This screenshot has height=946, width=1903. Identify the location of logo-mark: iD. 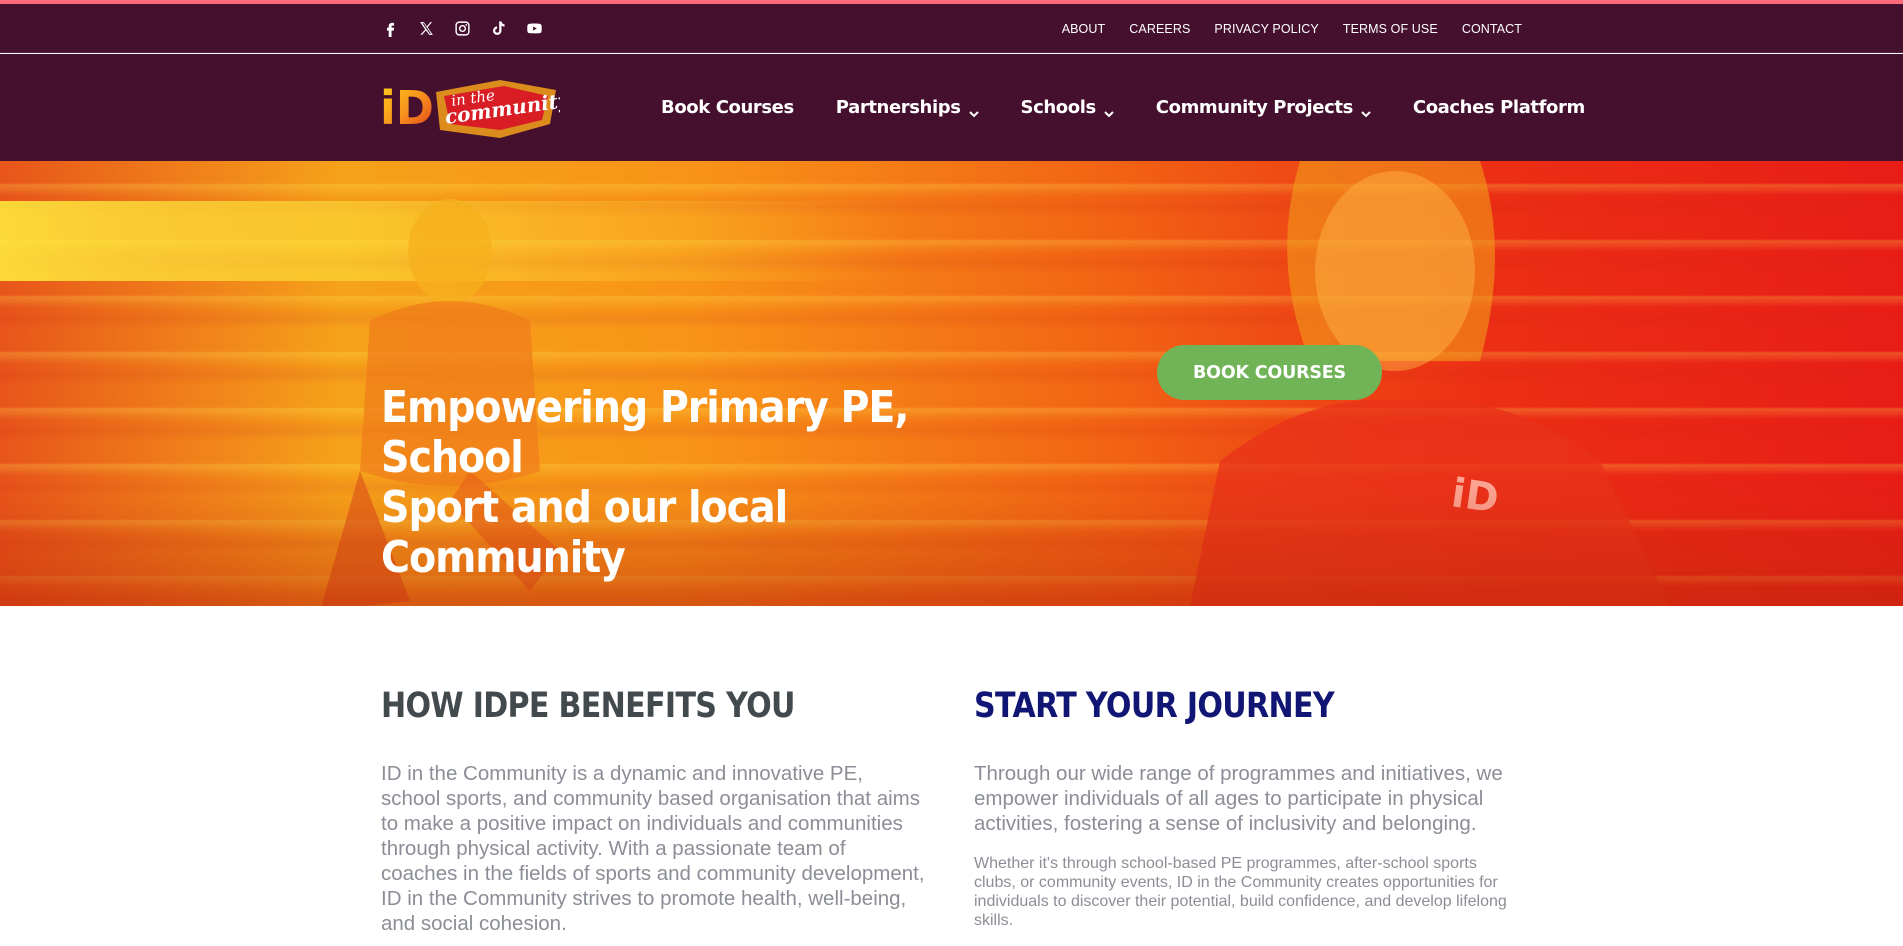
(407, 108).